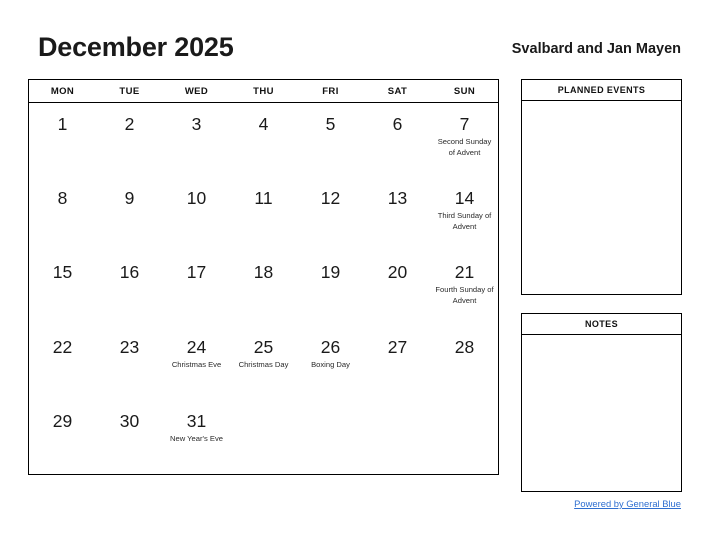  I want to click on day-number: 11, so click(263, 198).